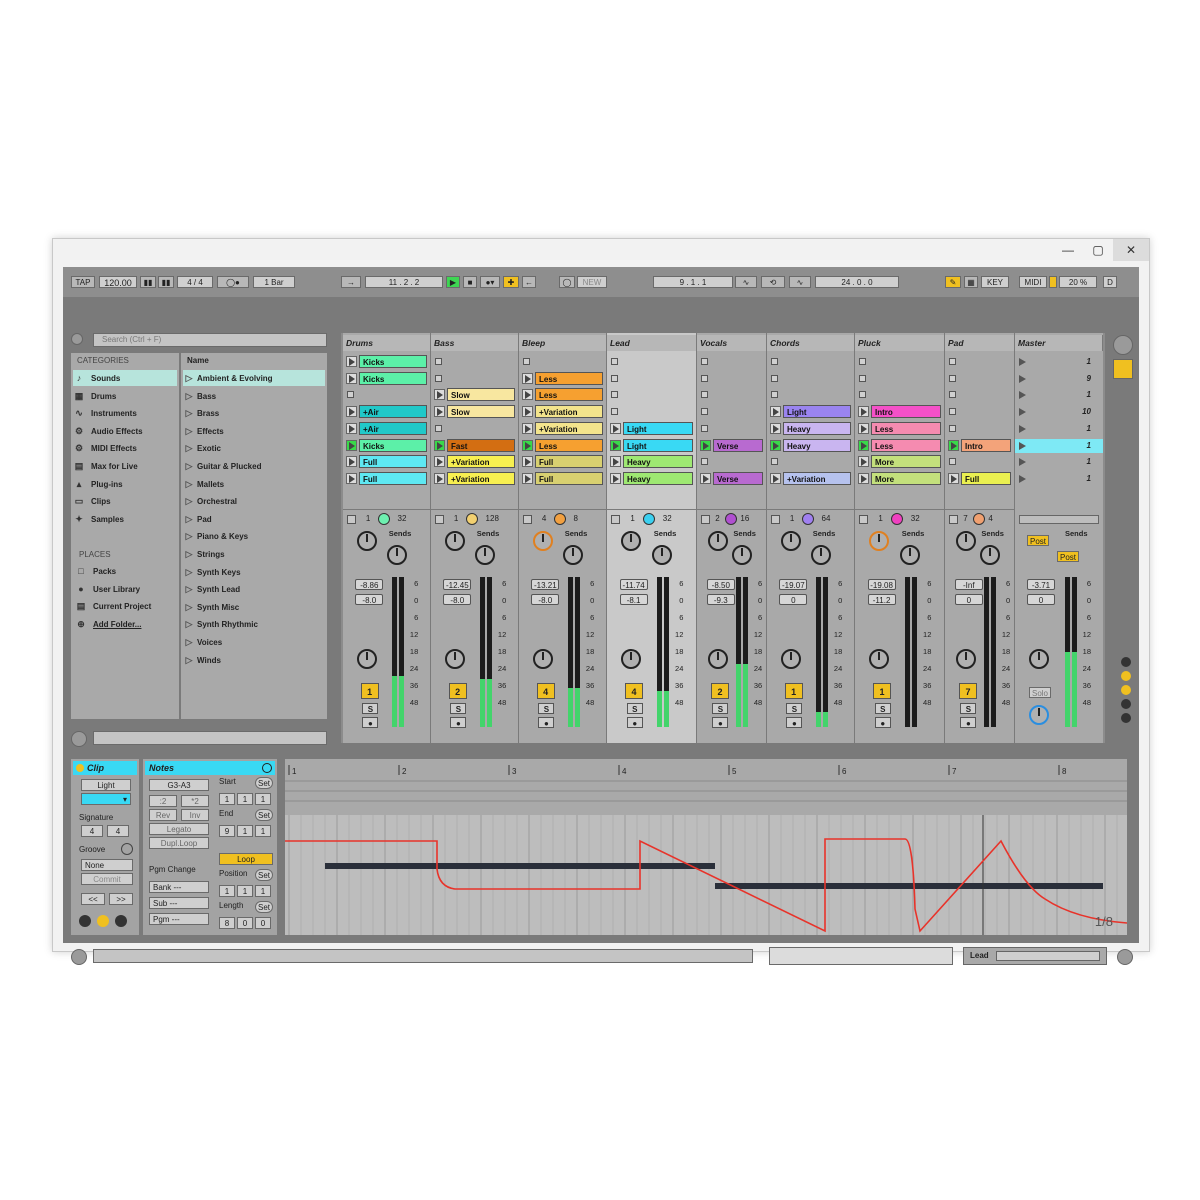 The image size is (1200, 1200). What do you see at coordinates (107, 865) in the screenshot?
I see `groove-chooser: None` at bounding box center [107, 865].